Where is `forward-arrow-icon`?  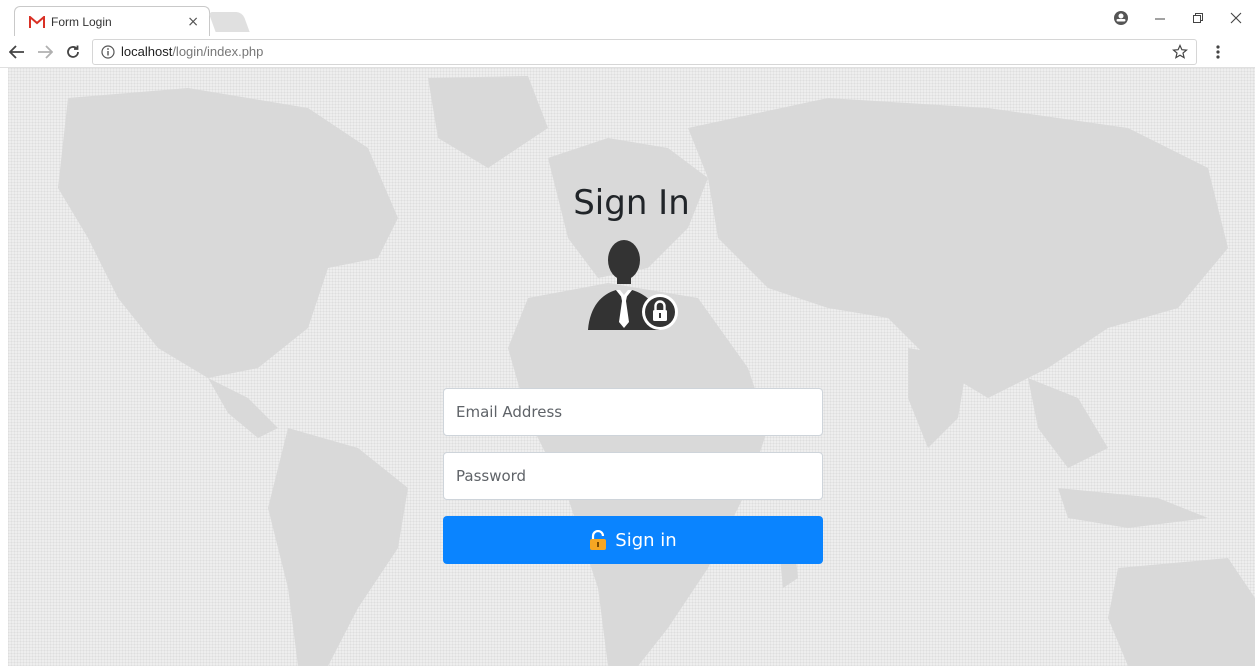 forward-arrow-icon is located at coordinates (45, 52).